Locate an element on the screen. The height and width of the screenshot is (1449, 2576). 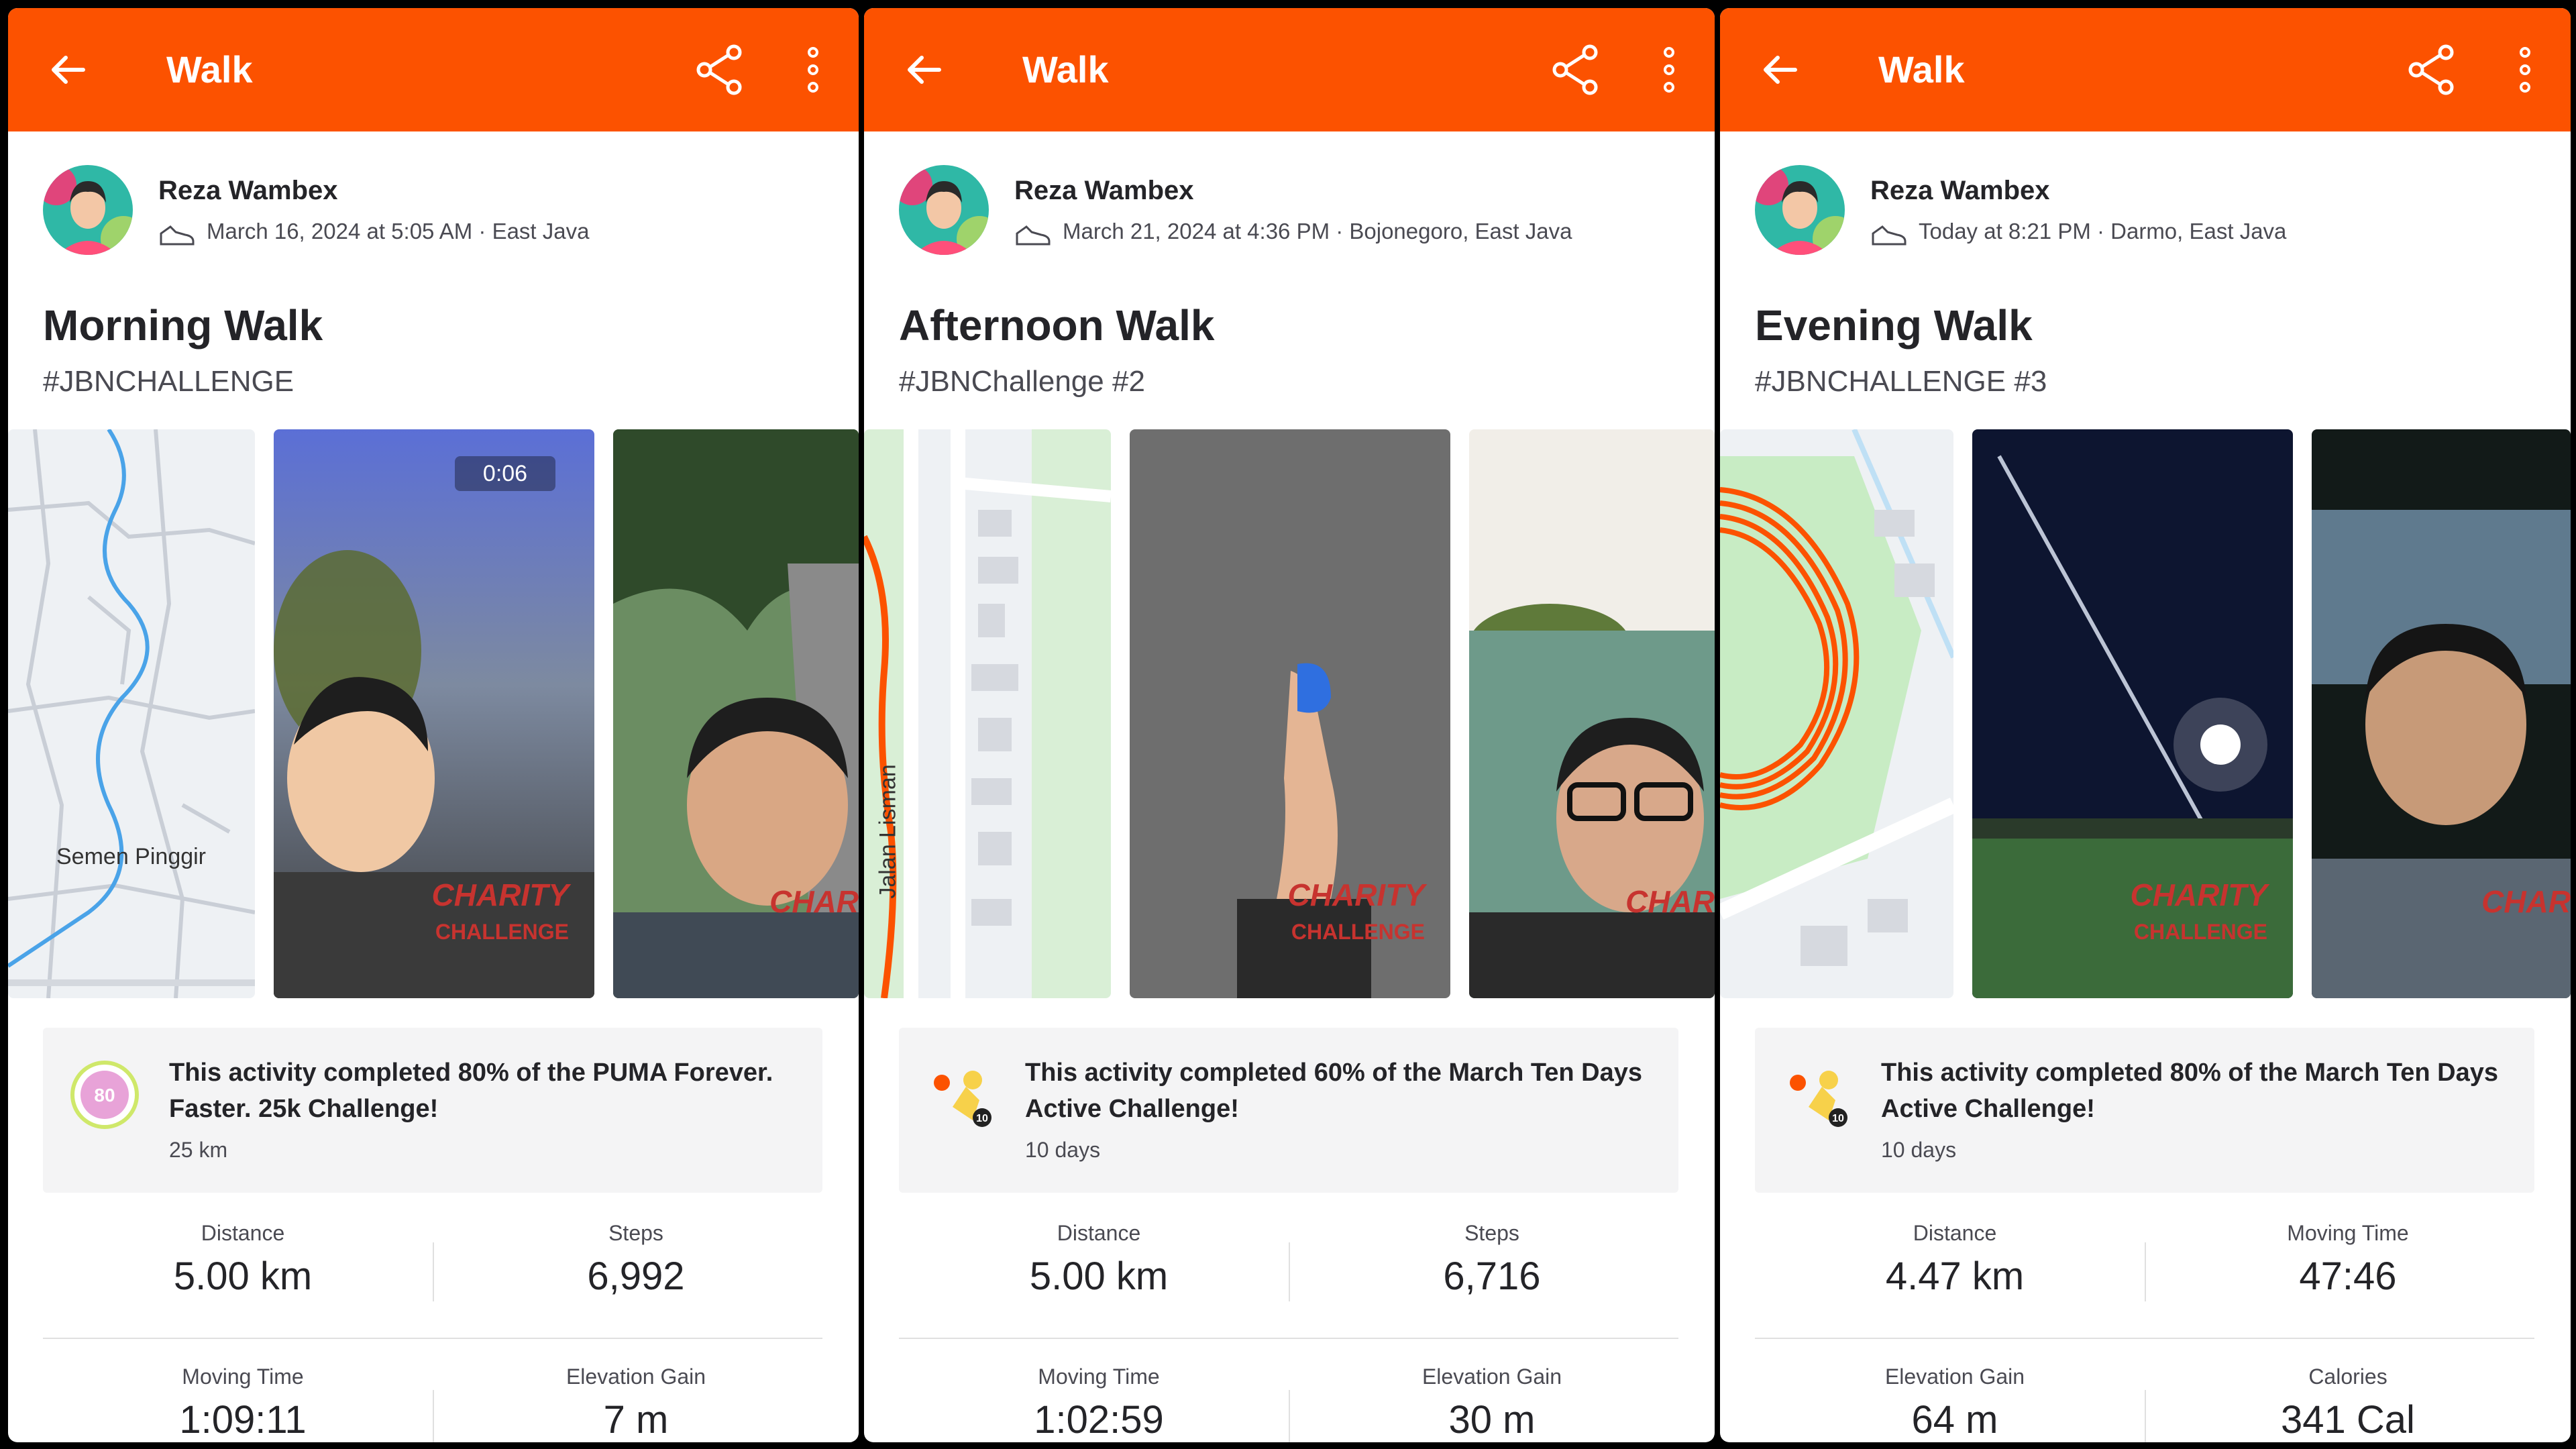
stat-distance: Distance 4.47 km is located at coordinates (1955, 1260).